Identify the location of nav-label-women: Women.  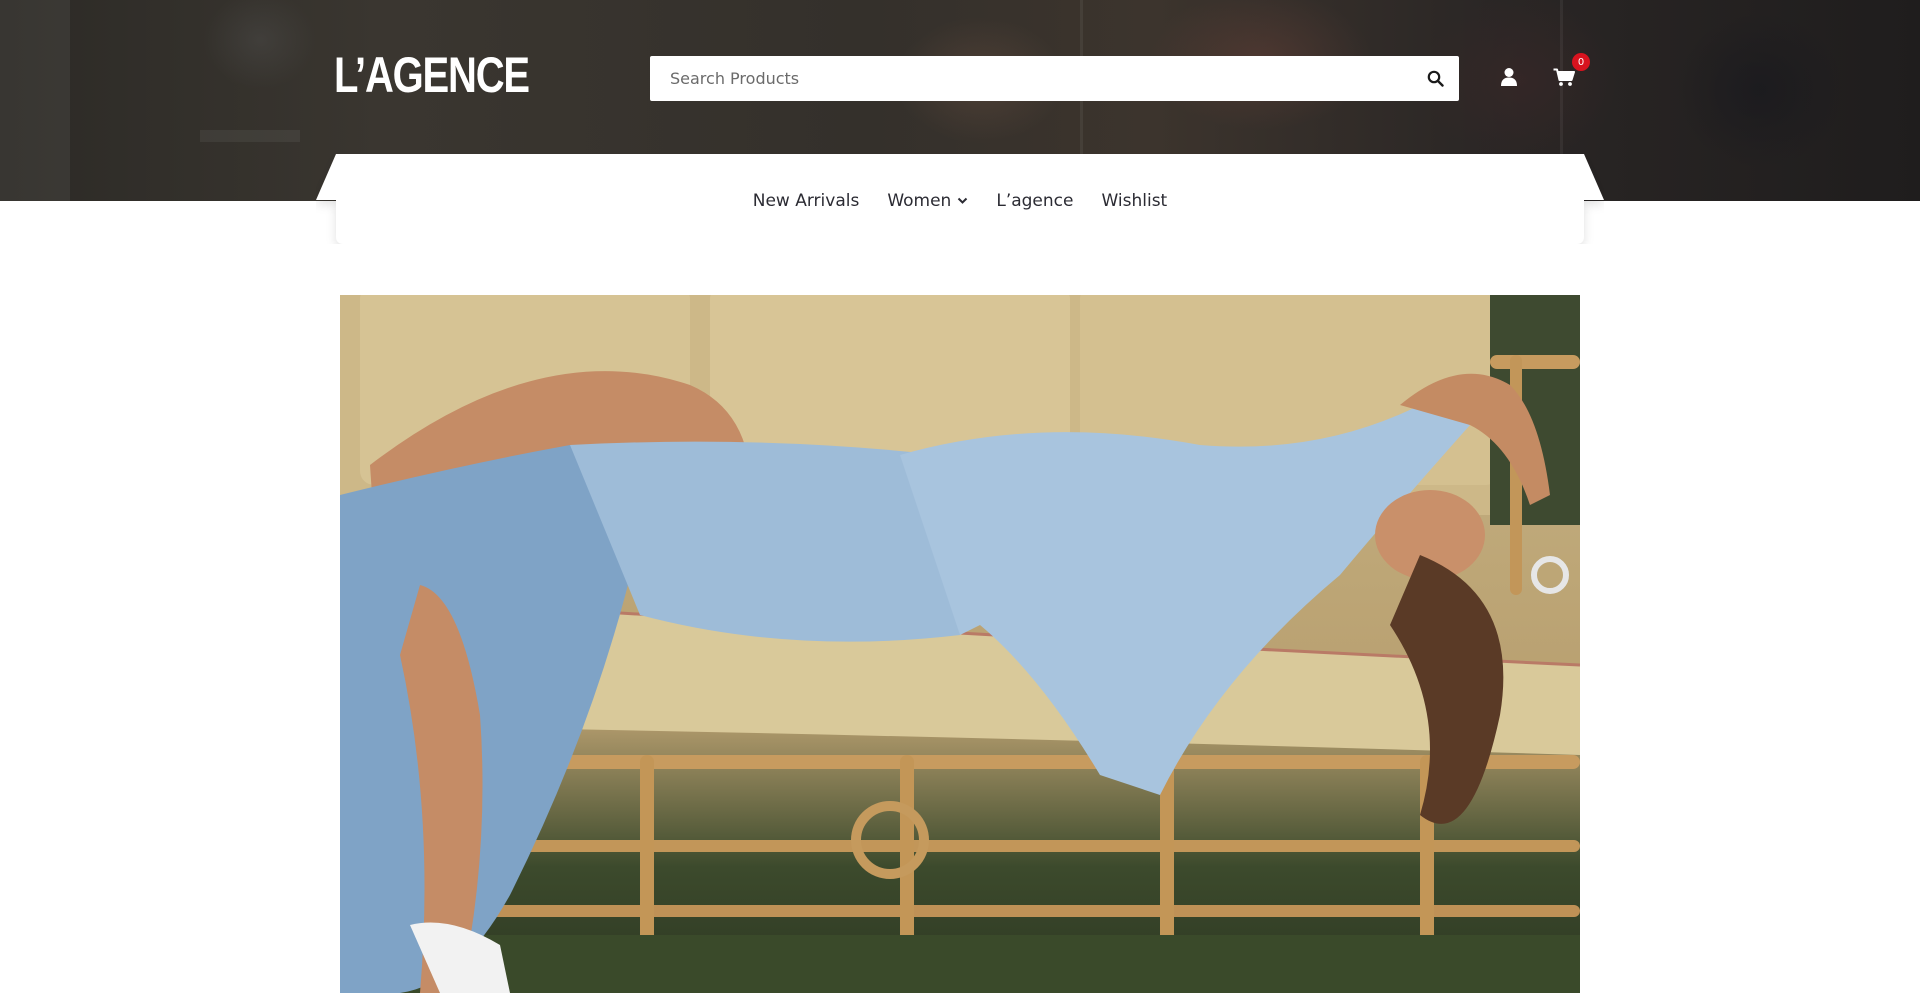
(919, 201).